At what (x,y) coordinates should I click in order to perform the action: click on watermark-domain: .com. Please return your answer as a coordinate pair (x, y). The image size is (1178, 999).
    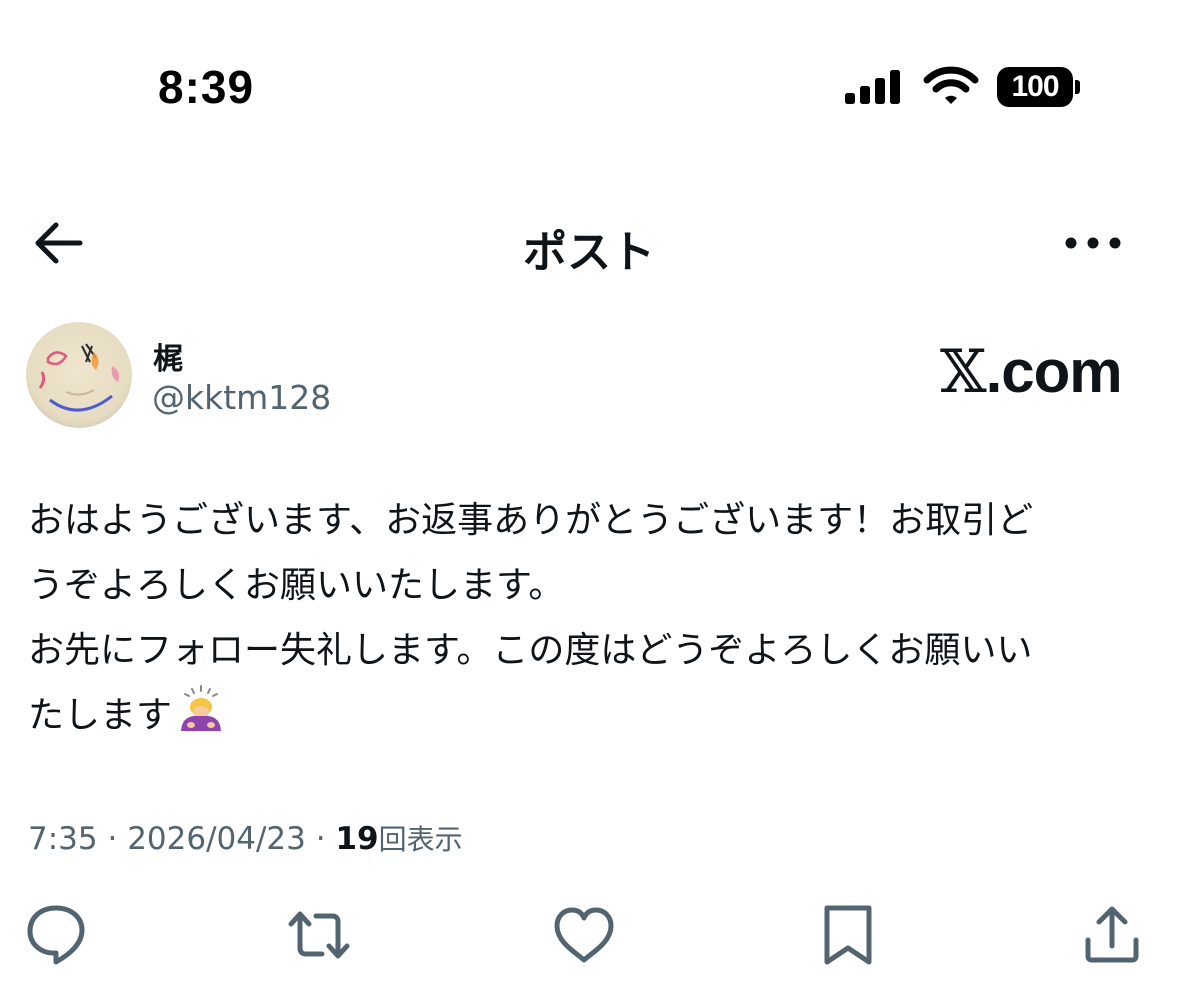
    Looking at the image, I should click on (1054, 371).